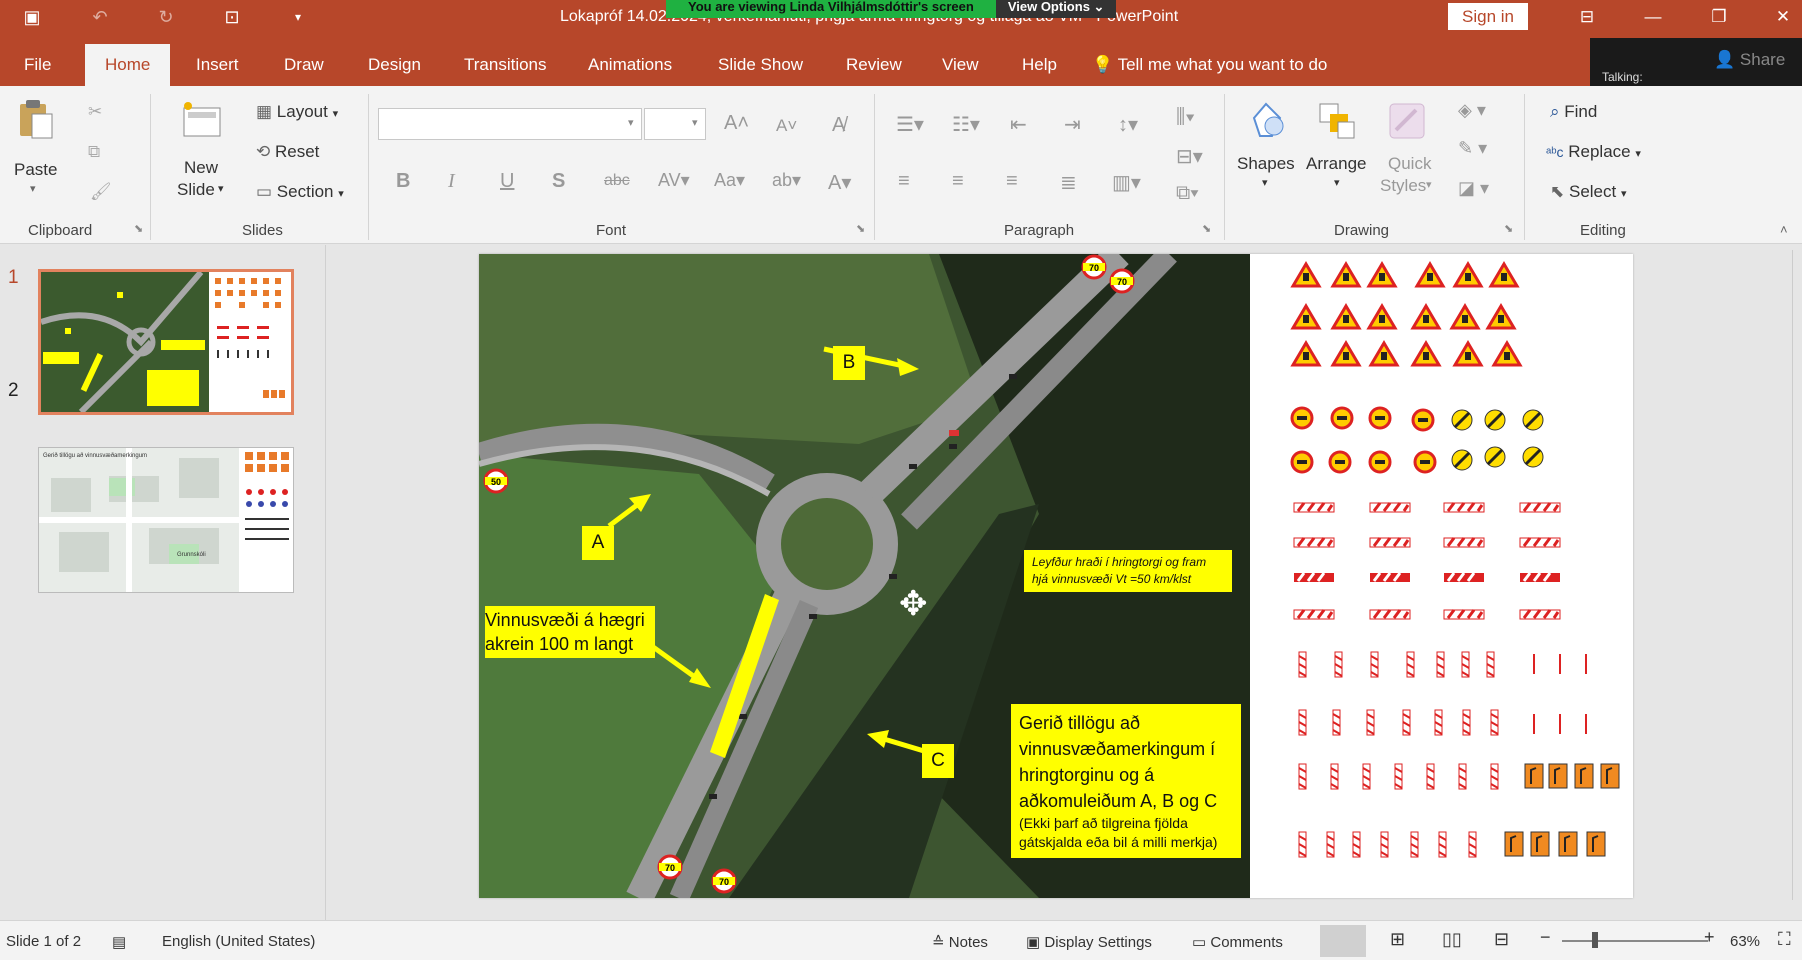 This screenshot has width=1802, height=960. Describe the element at coordinates (1128, 124) in the screenshot. I see `line-spacing-icon: ↕▾` at that location.